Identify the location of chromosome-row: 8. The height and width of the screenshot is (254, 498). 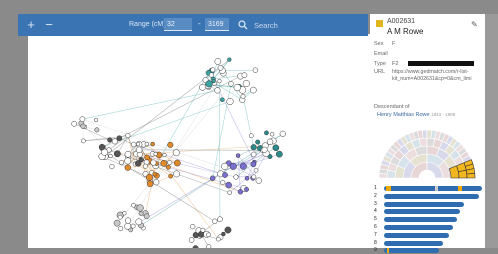
(429, 244).